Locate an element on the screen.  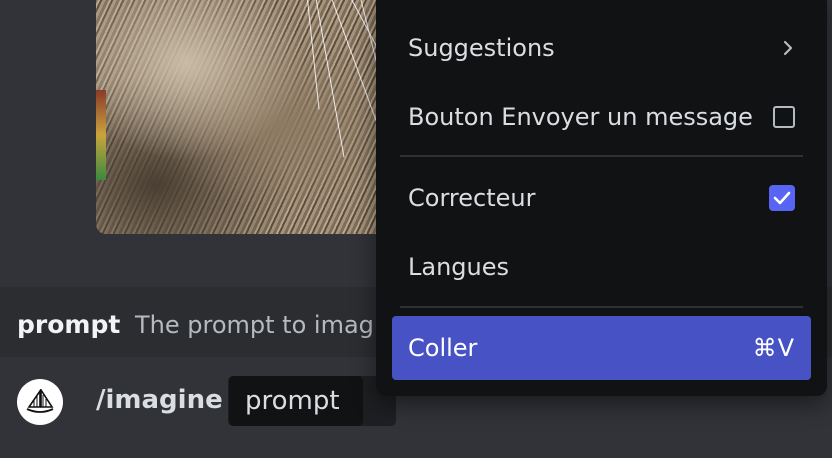
prompt-option-name: prompt is located at coordinates (69, 324).